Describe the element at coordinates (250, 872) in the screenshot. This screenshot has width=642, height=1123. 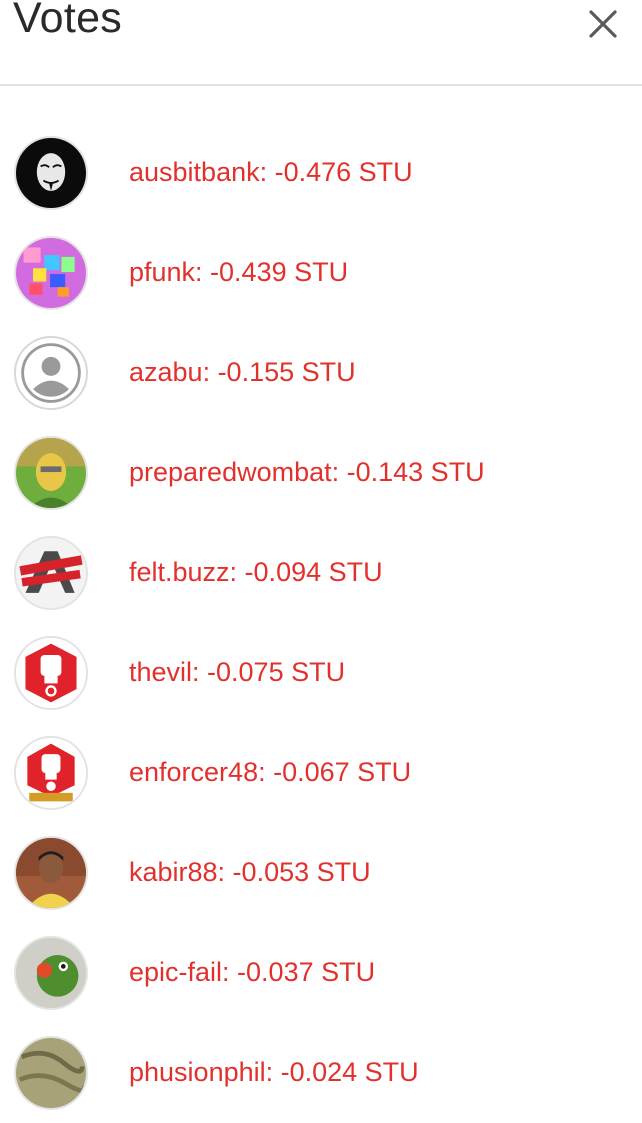
I see `vote-label: kabir88: -0.053 STU` at that location.